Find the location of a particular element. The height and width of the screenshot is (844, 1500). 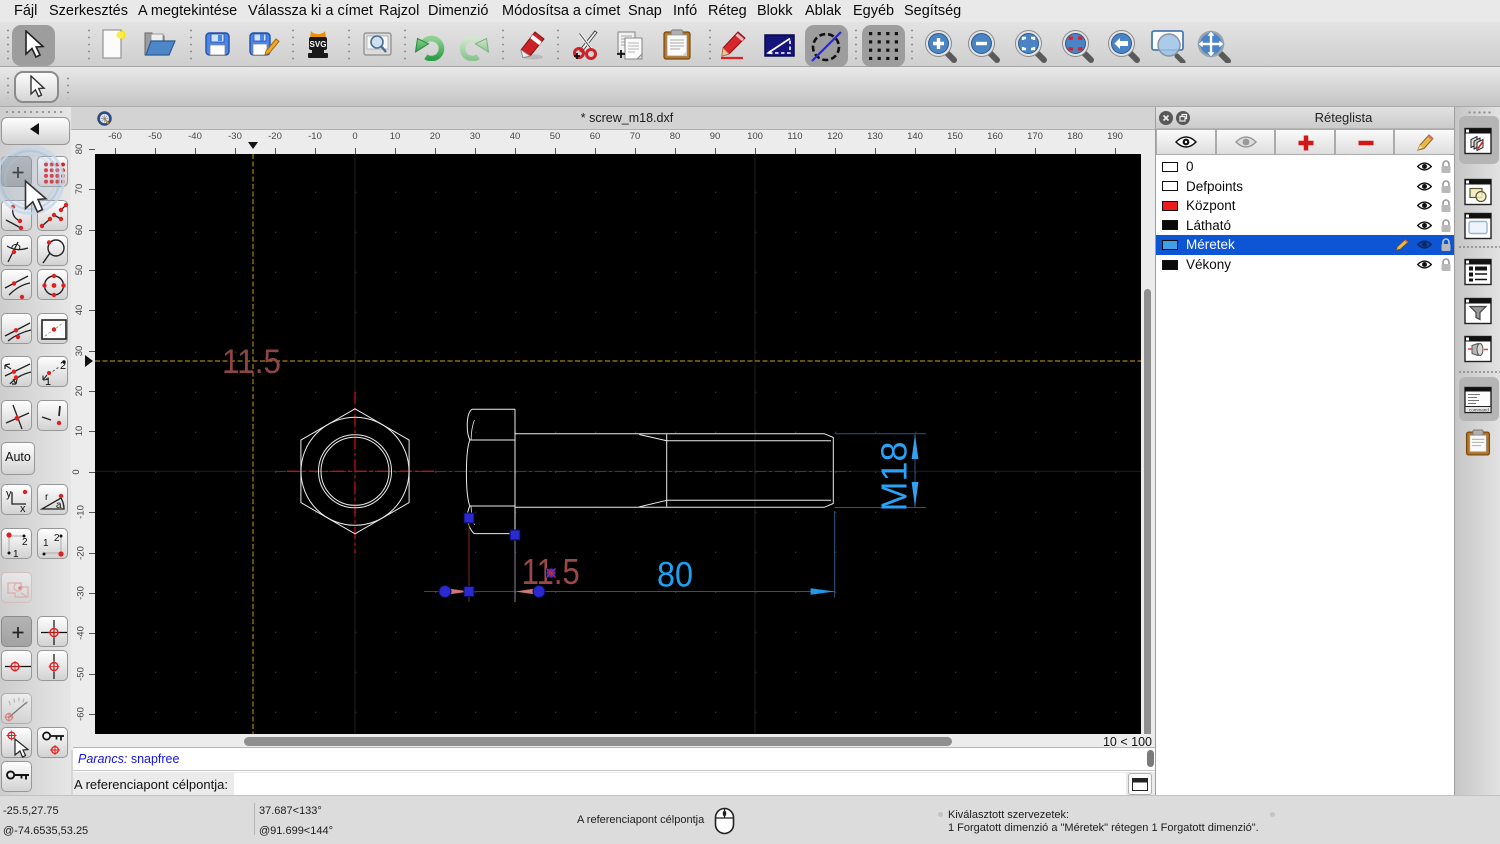

svg-text: a is located at coordinates (59, 505).